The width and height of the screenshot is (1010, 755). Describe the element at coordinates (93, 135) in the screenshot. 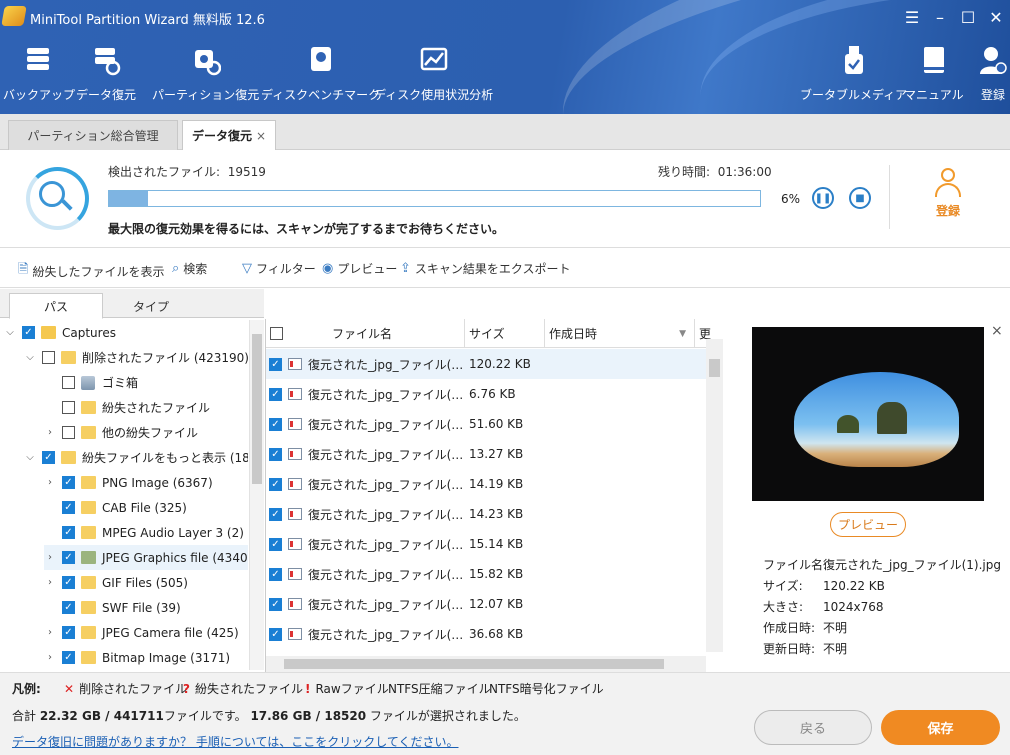

I see `tab-partition-management: パーティション総合管理` at that location.